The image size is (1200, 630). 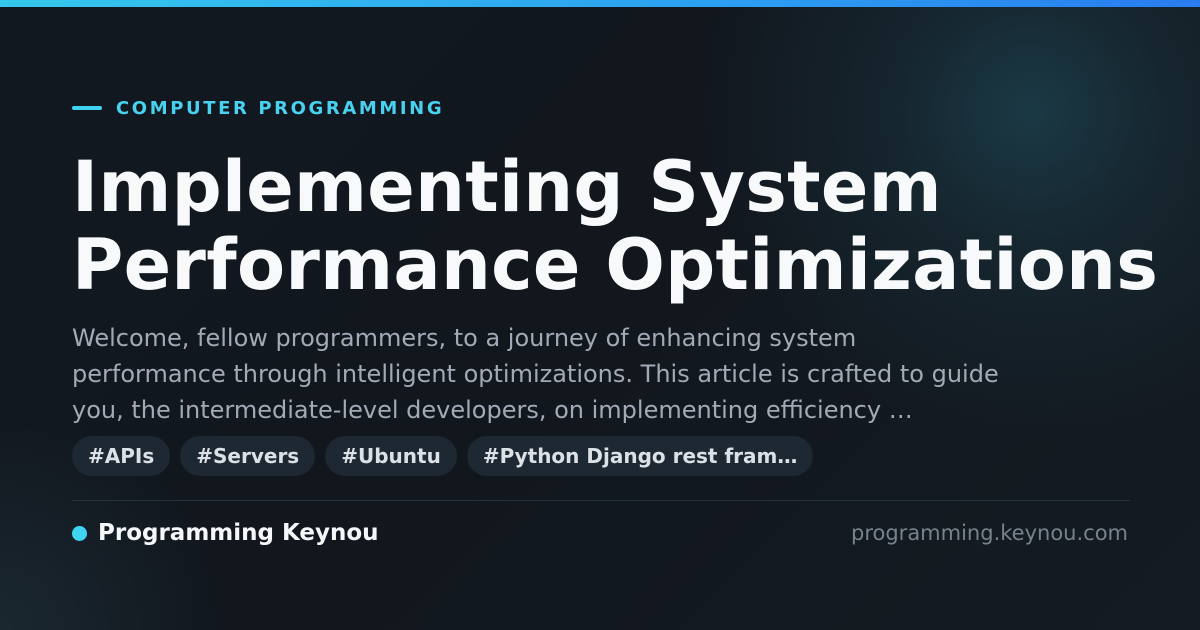 I want to click on brand-dot-icon, so click(x=79, y=533).